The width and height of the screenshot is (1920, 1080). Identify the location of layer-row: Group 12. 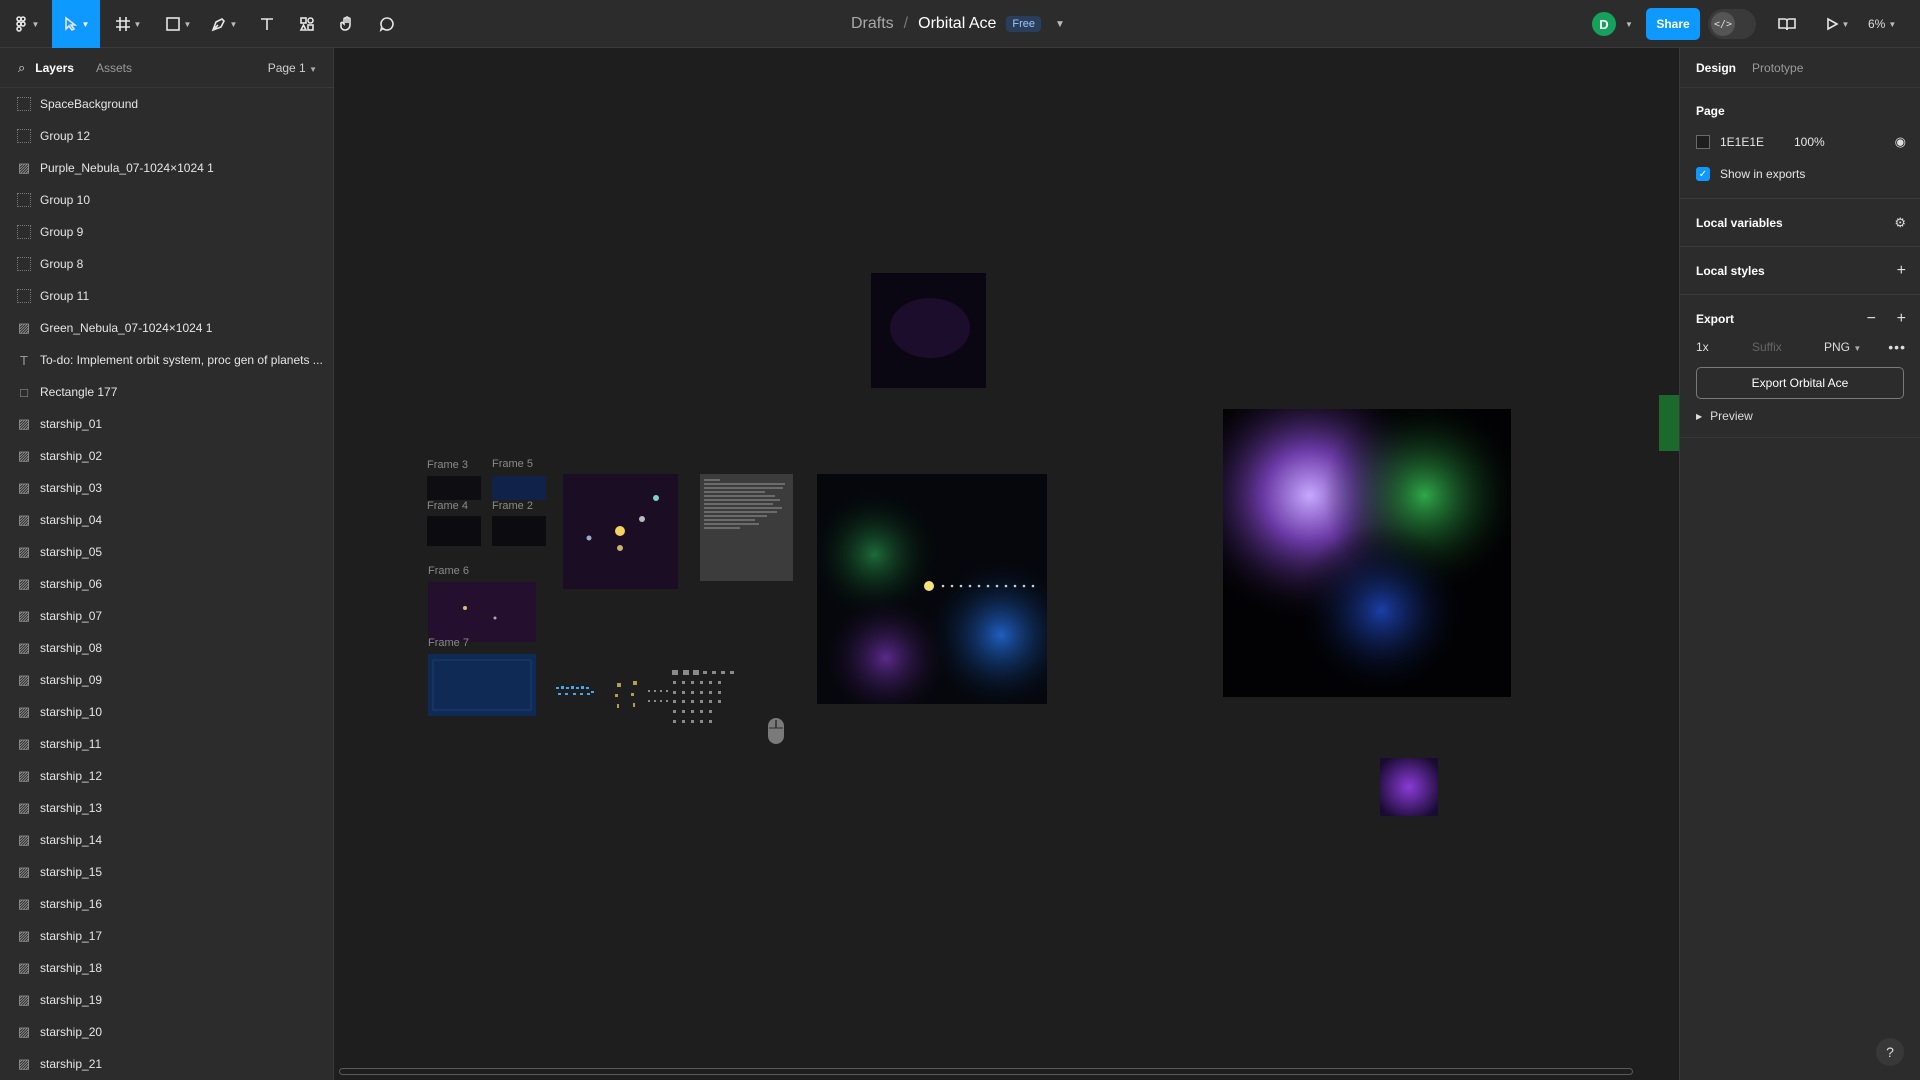
(166, 136).